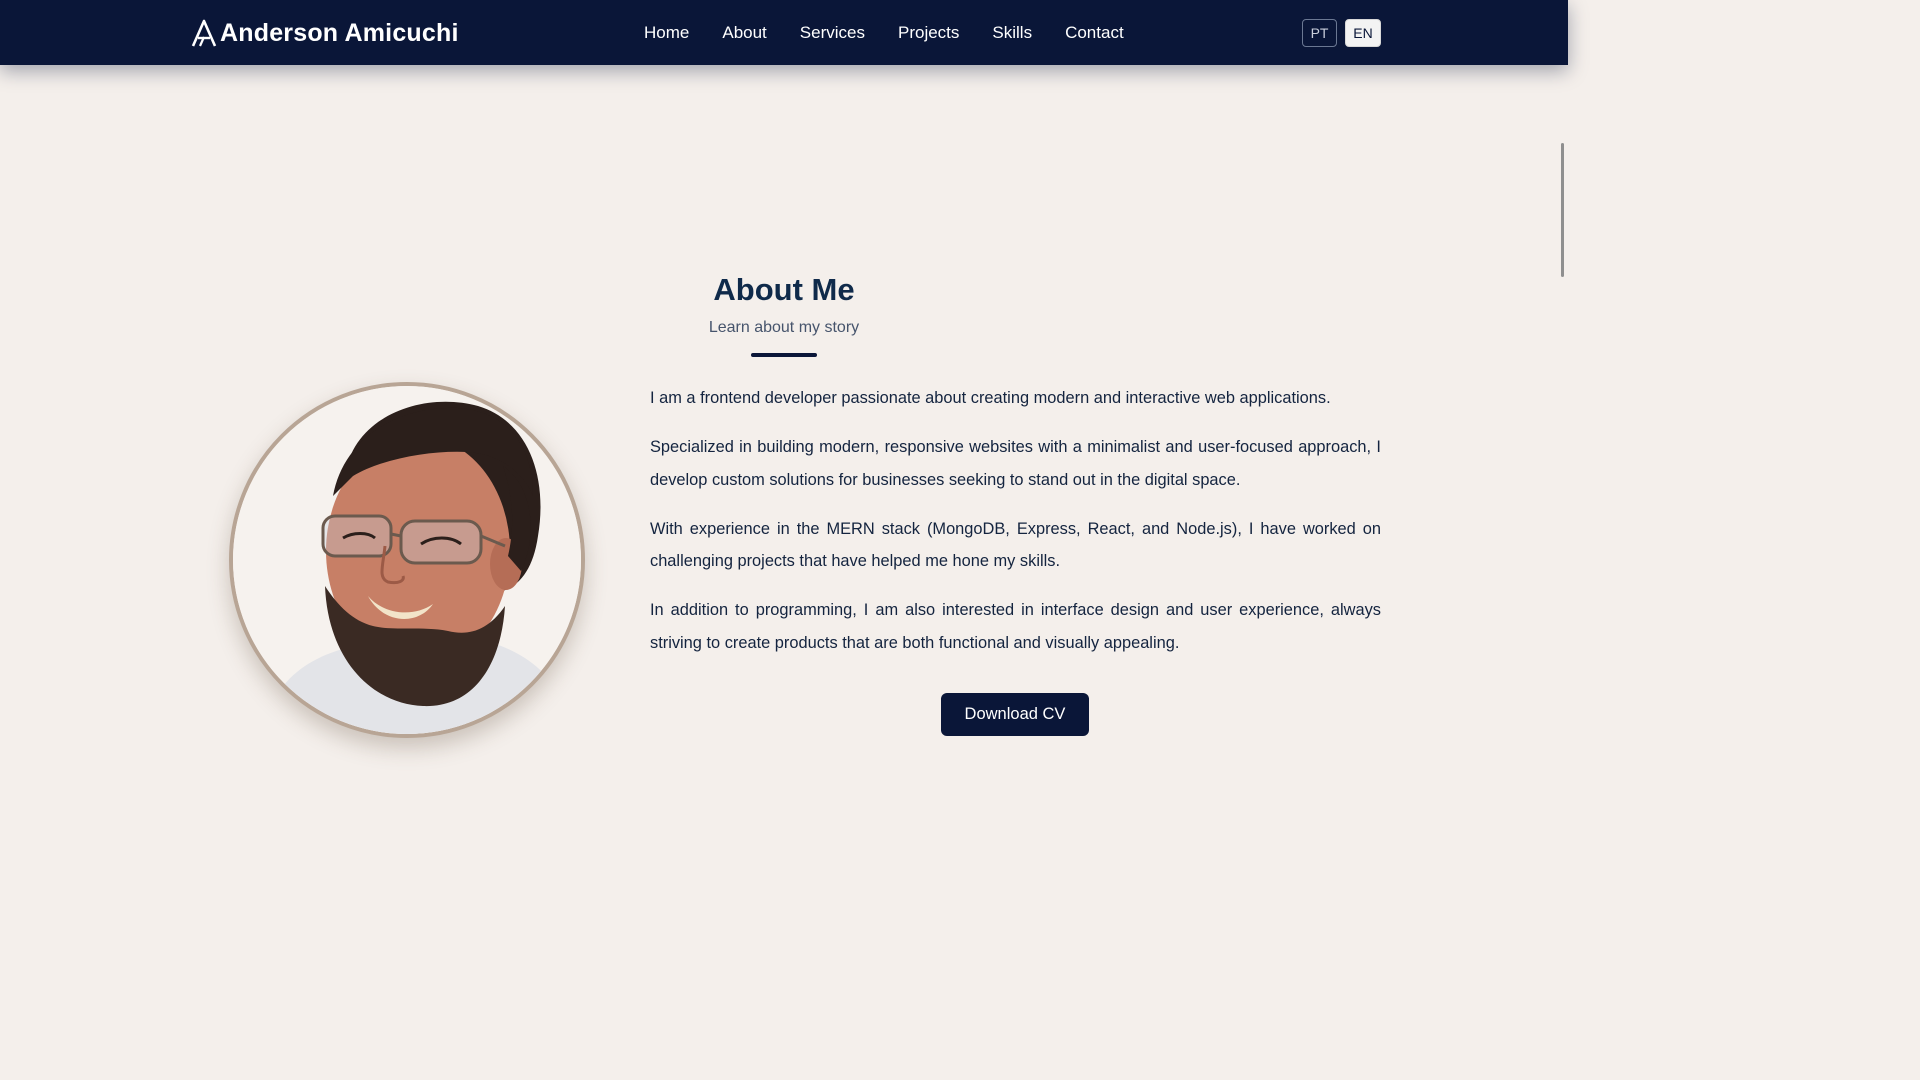 Image resolution: width=1920 pixels, height=1080 pixels. I want to click on nav-link-projects: Projects, so click(928, 33).